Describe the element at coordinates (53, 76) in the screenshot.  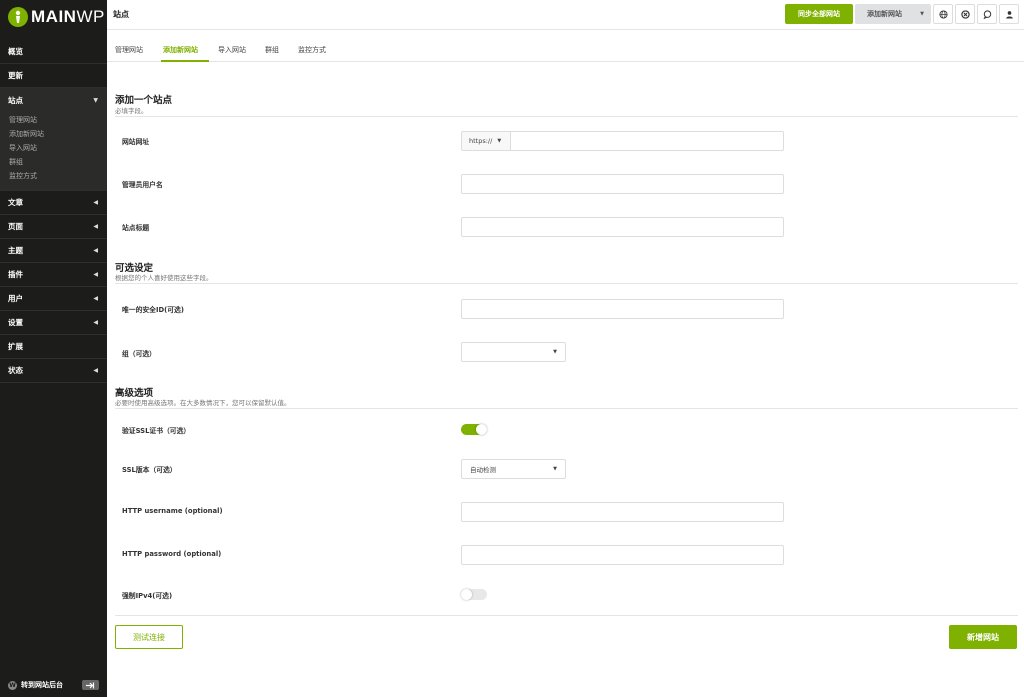
I see `sidebar-item-updates: 更新` at that location.